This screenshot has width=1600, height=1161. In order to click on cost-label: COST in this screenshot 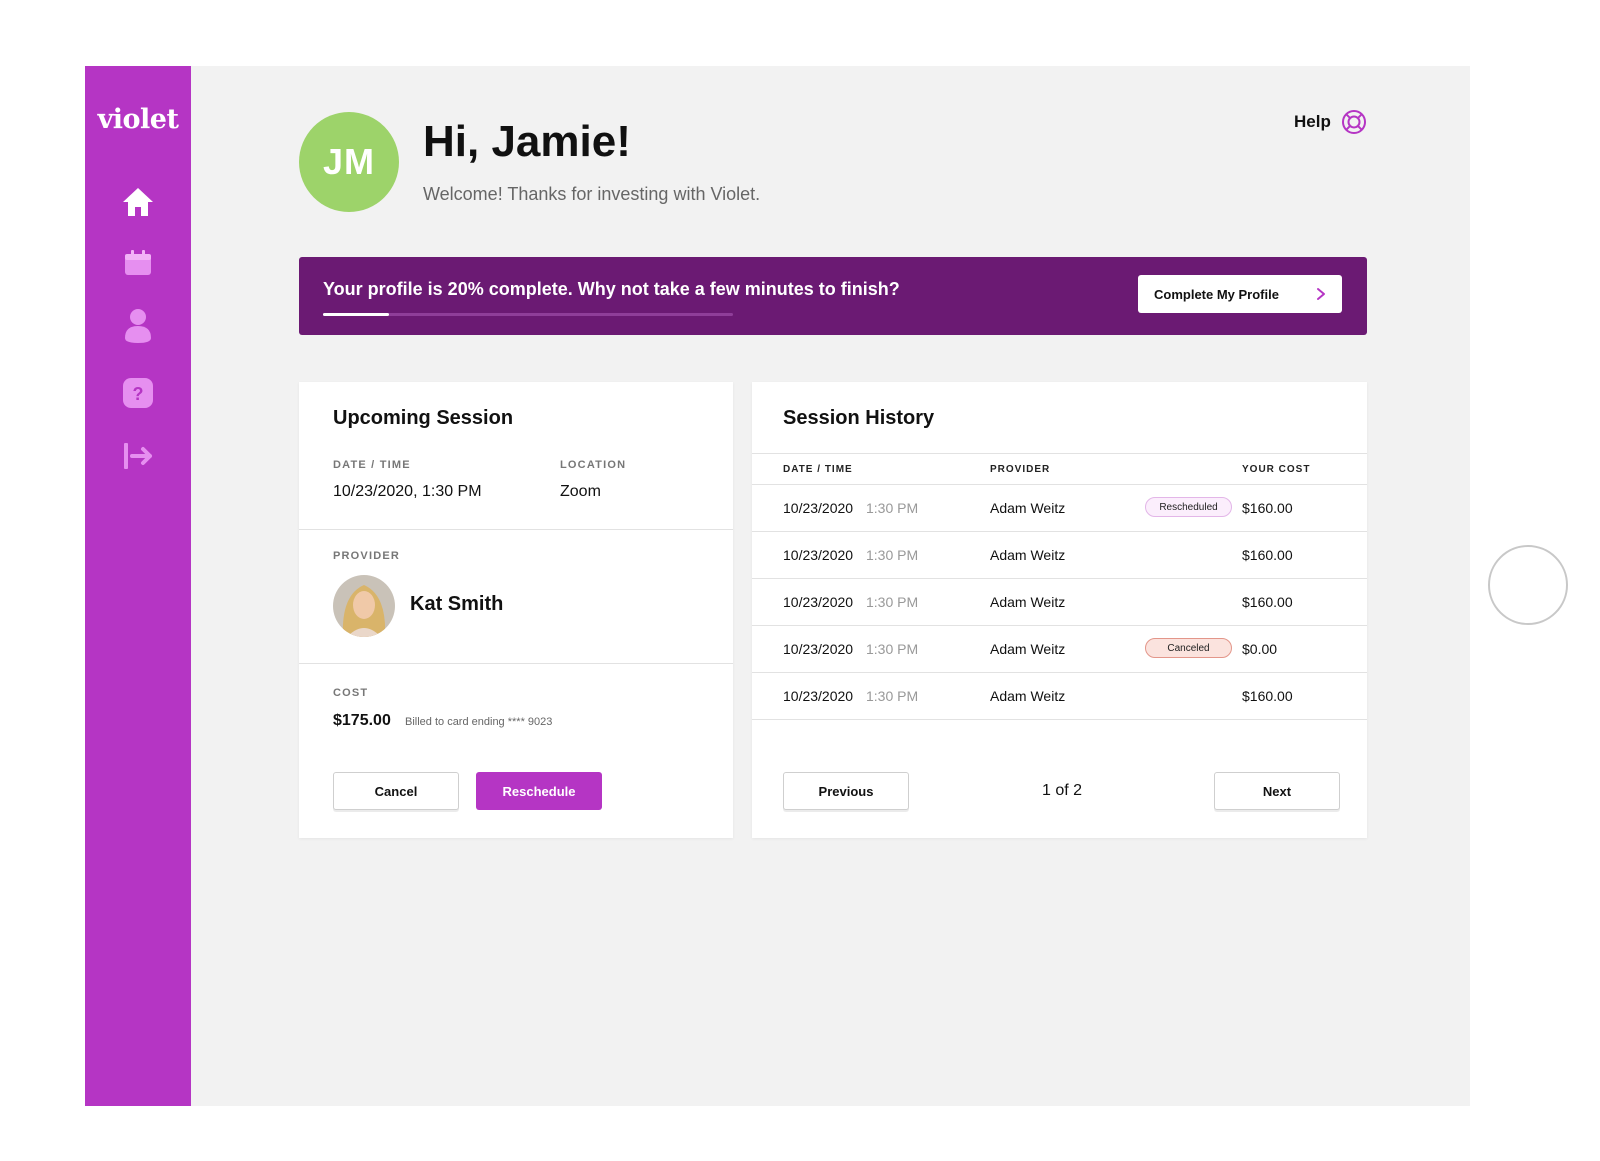, I will do `click(351, 693)`.